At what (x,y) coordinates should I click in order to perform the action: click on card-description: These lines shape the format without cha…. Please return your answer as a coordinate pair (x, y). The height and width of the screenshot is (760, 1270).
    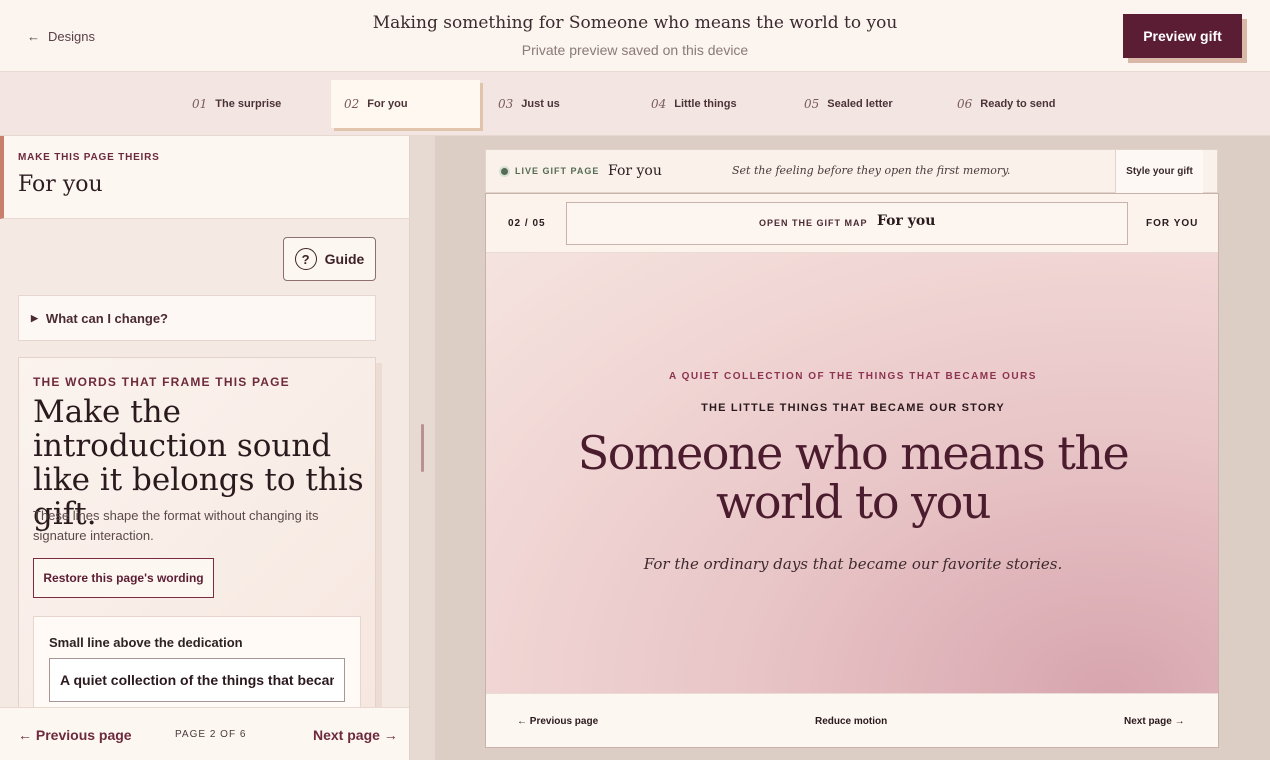
    Looking at the image, I should click on (176, 525).